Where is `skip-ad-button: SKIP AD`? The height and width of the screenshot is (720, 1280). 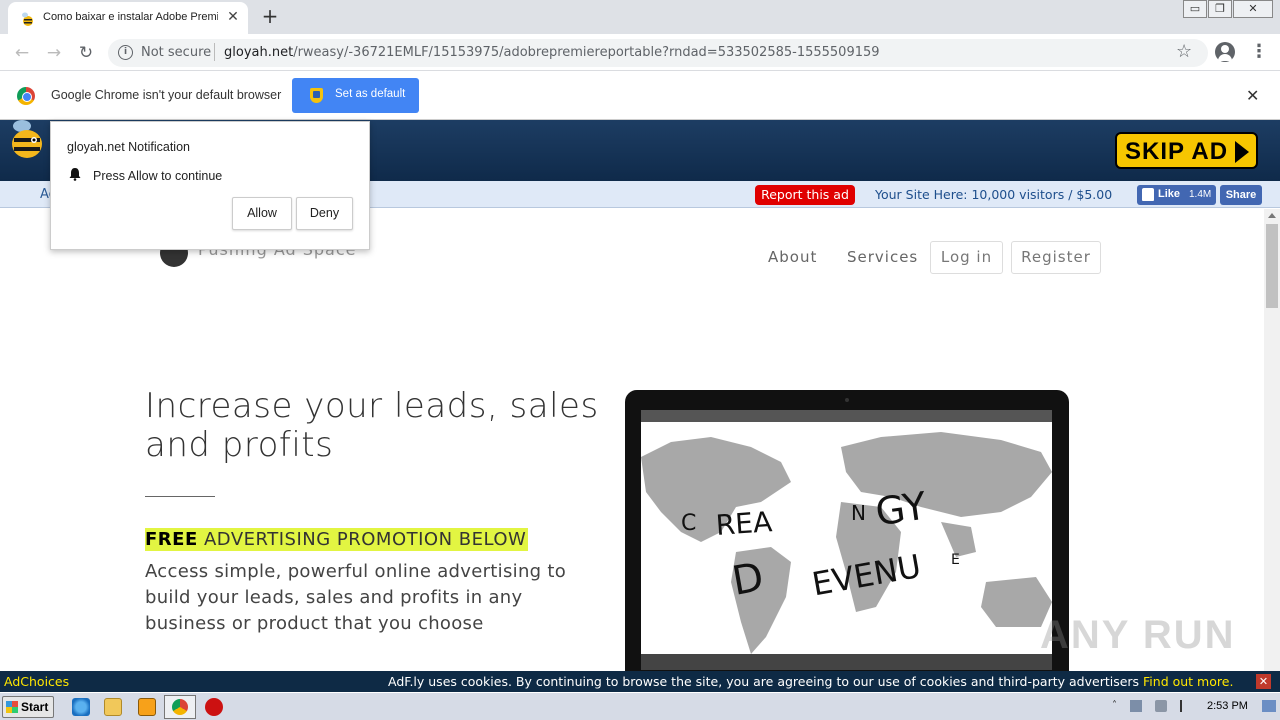 skip-ad-button: SKIP AD is located at coordinates (1186, 150).